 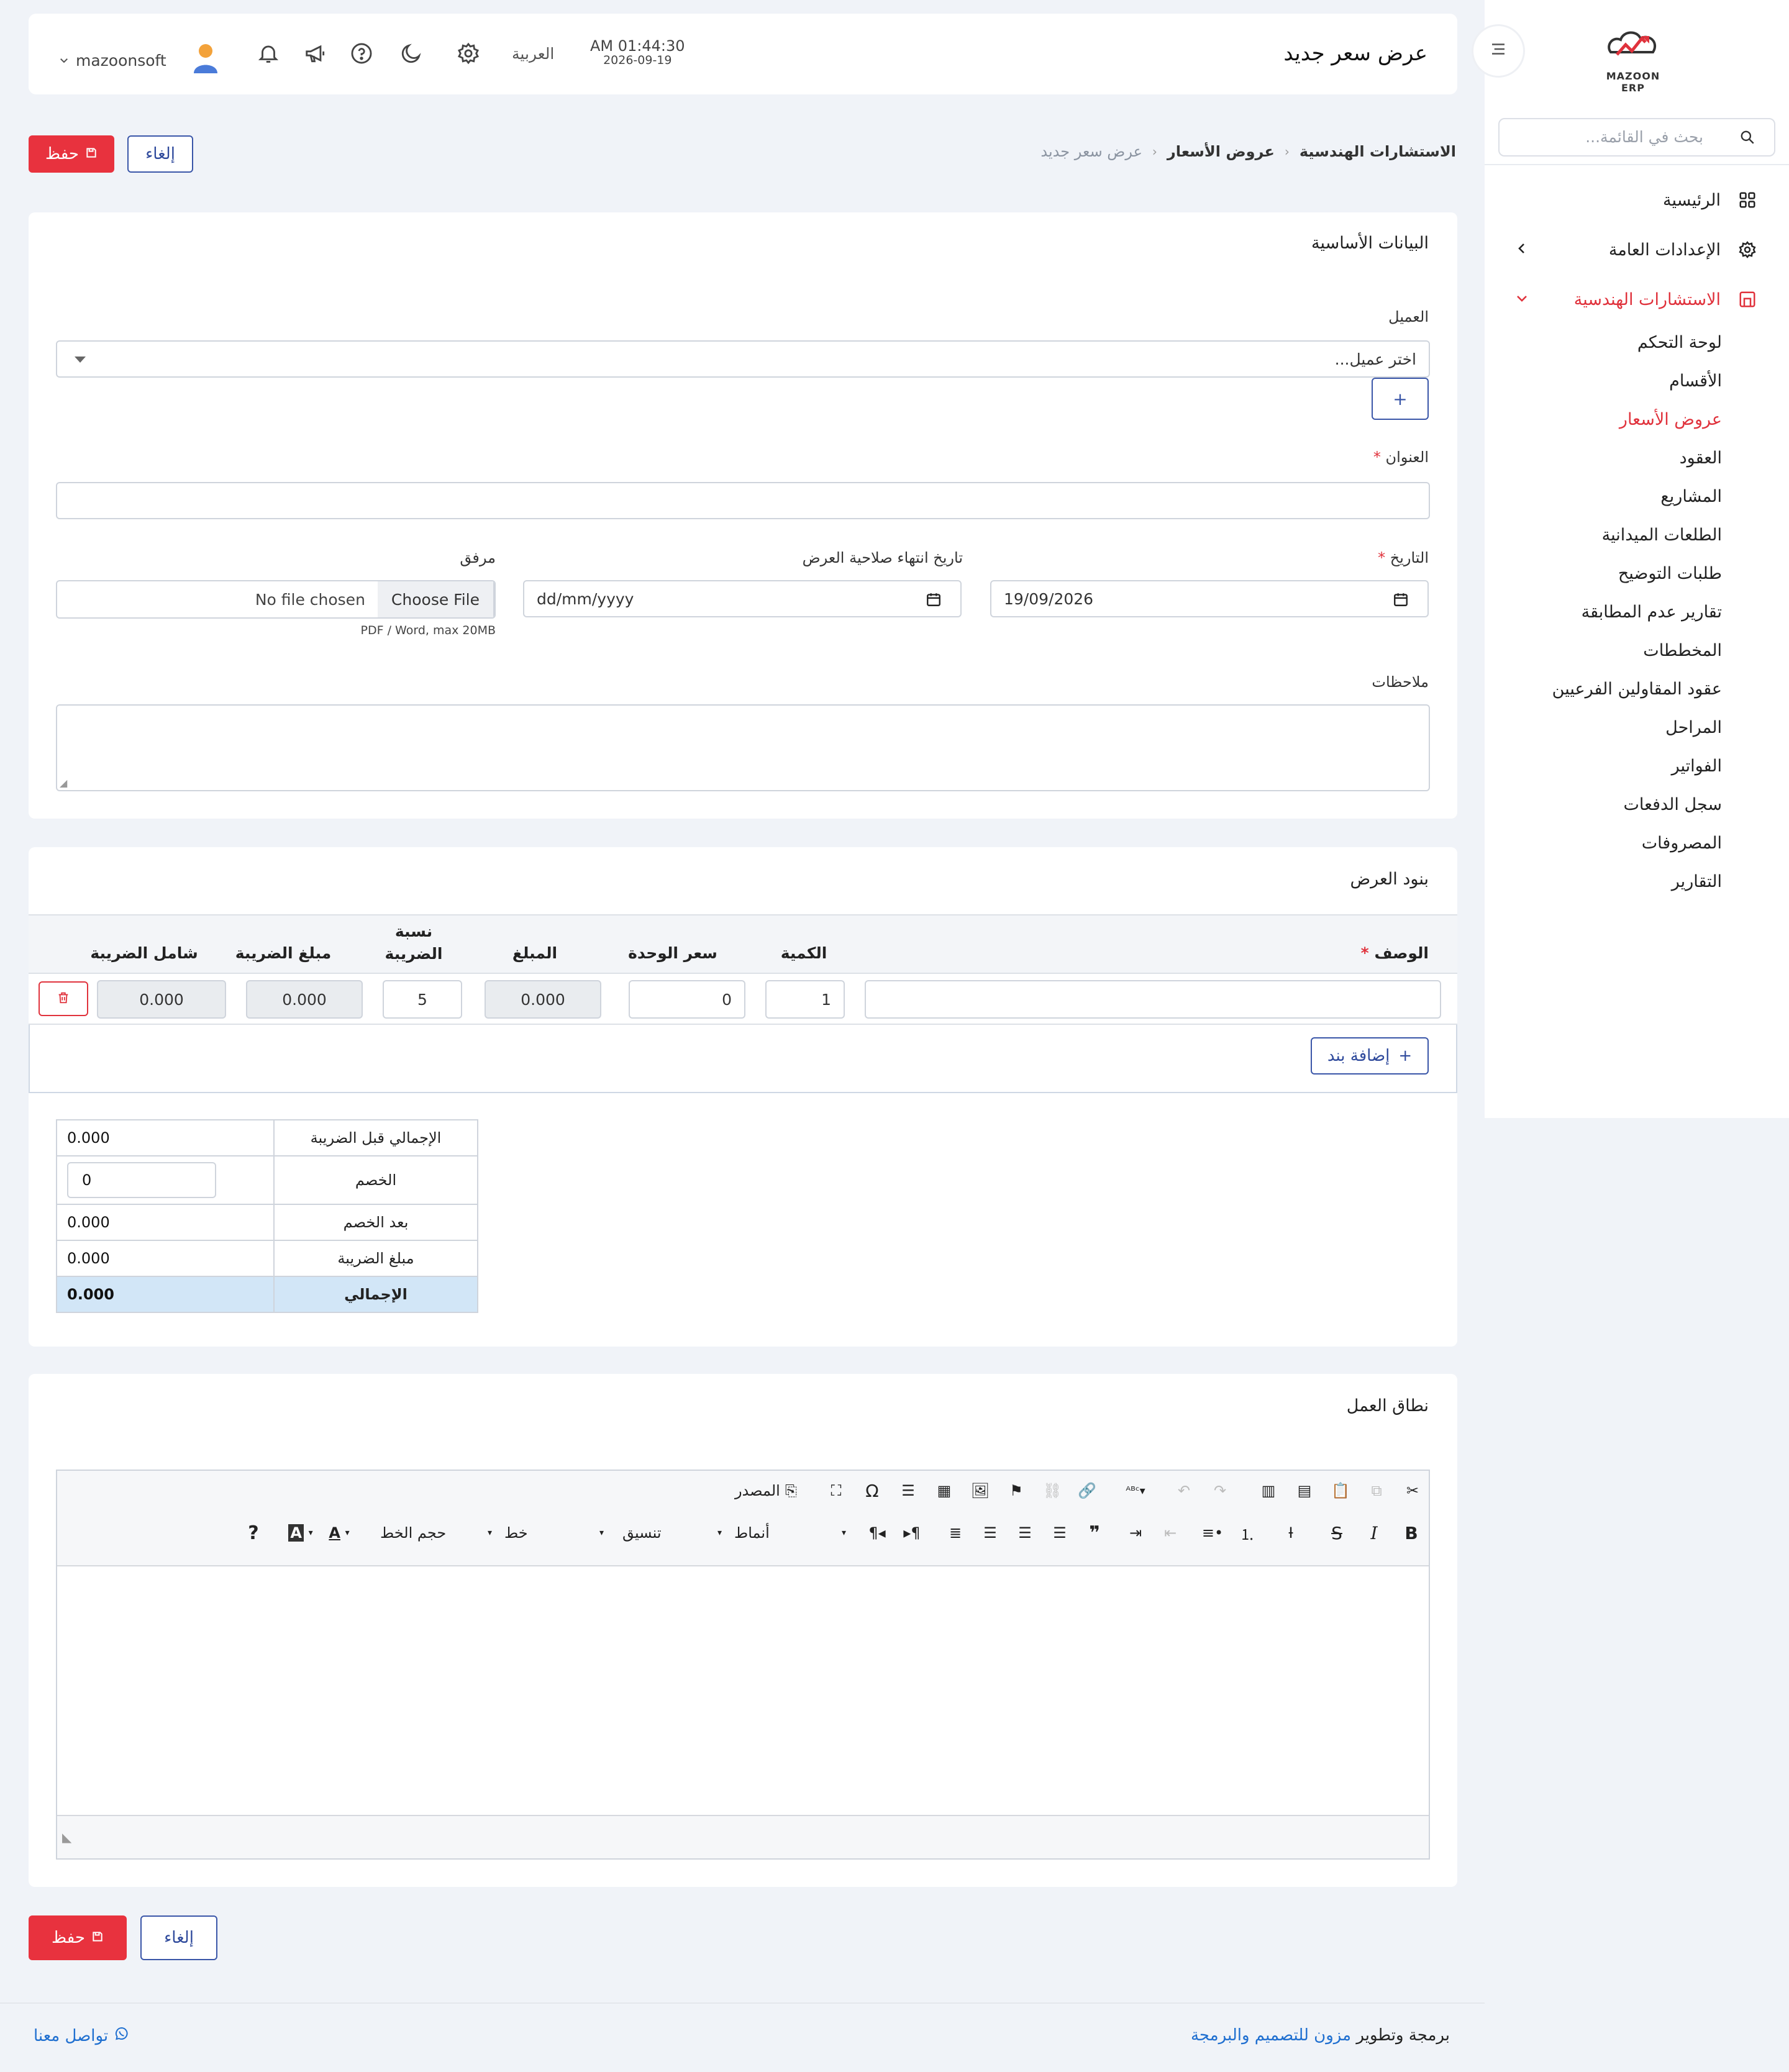 I want to click on table-icon: ▦, so click(x=944, y=1490).